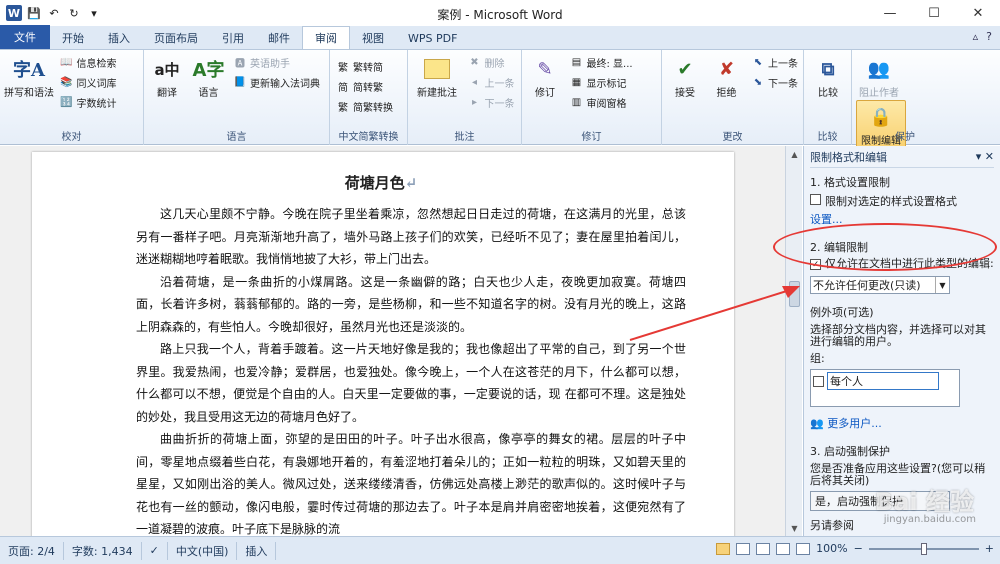 The width and height of the screenshot is (1000, 564). I want to click on new-comment-button: 新建批注, so click(437, 76).